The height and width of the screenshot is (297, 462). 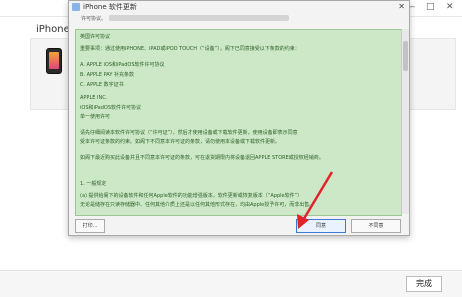 What do you see at coordinates (450, 7) in the screenshot?
I see `close-window-button: ✕` at bounding box center [450, 7].